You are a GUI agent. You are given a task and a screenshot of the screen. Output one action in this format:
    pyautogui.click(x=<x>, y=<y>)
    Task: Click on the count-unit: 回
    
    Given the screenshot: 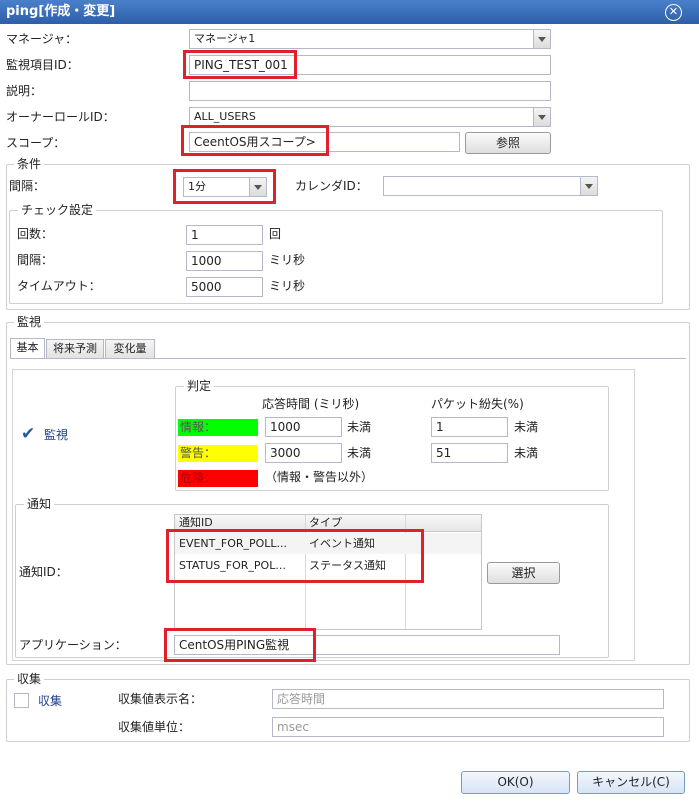 What is the action you would take?
    pyautogui.click(x=275, y=234)
    